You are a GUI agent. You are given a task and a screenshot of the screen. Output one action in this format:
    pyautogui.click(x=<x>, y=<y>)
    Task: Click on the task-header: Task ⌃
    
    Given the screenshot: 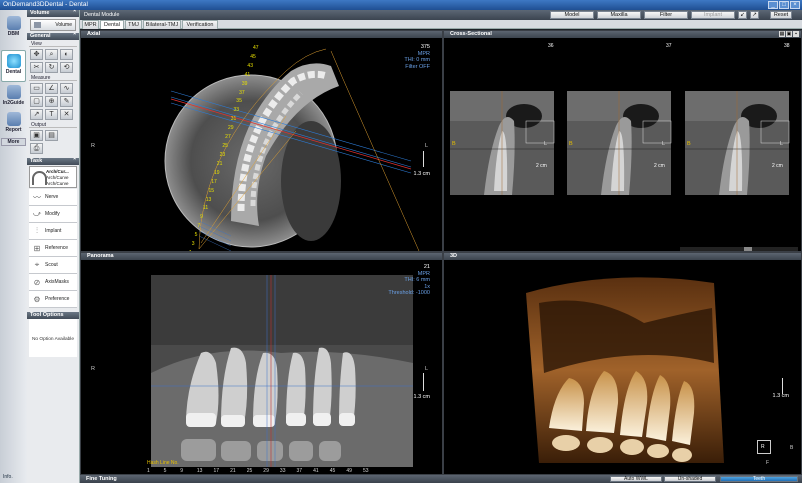 What is the action you would take?
    pyautogui.click(x=53, y=161)
    